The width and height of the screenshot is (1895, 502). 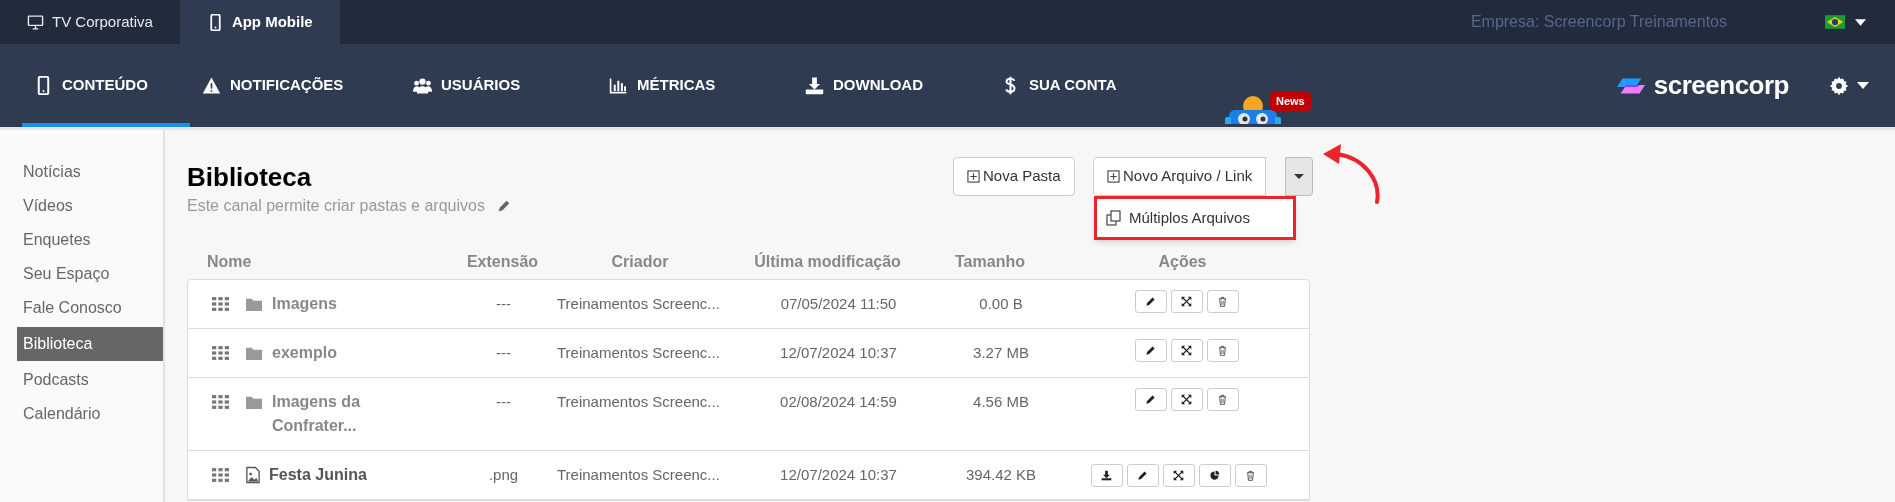 What do you see at coordinates (90, 22) in the screenshot?
I see `top-tab: TV Corporativa` at bounding box center [90, 22].